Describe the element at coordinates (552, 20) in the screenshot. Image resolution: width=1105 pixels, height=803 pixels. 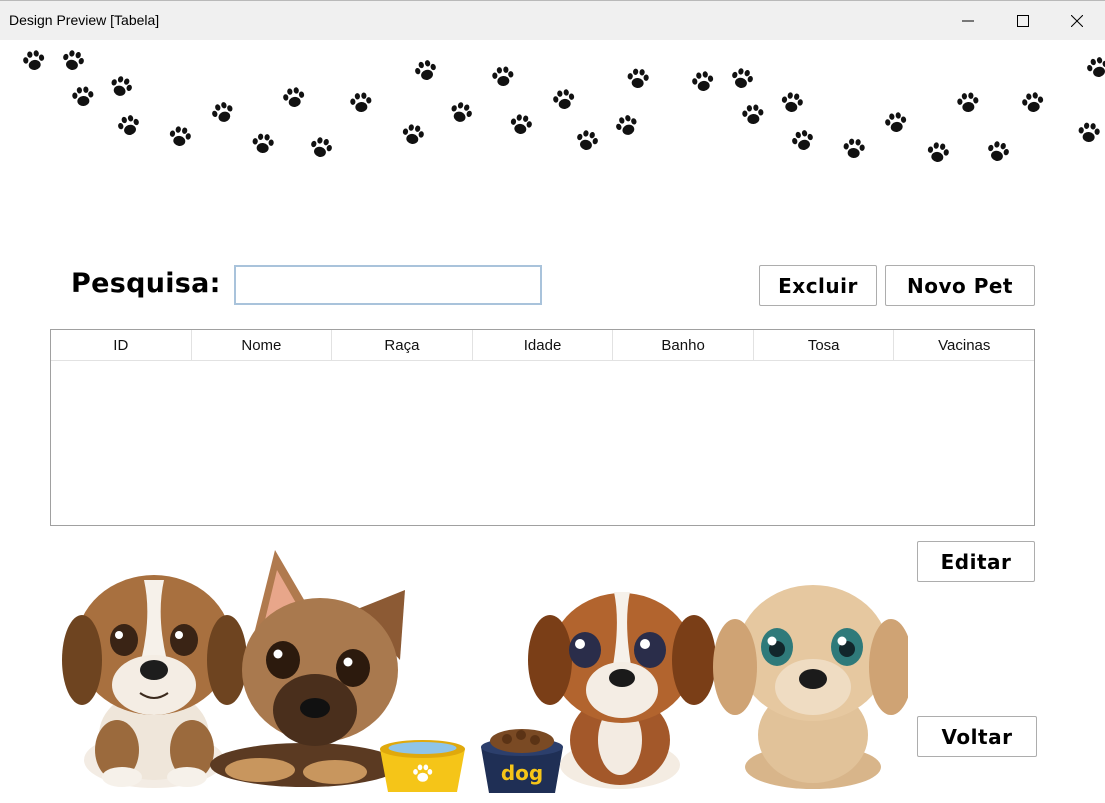
I see `window-titlebar: Design Preview [Tabela]` at that location.